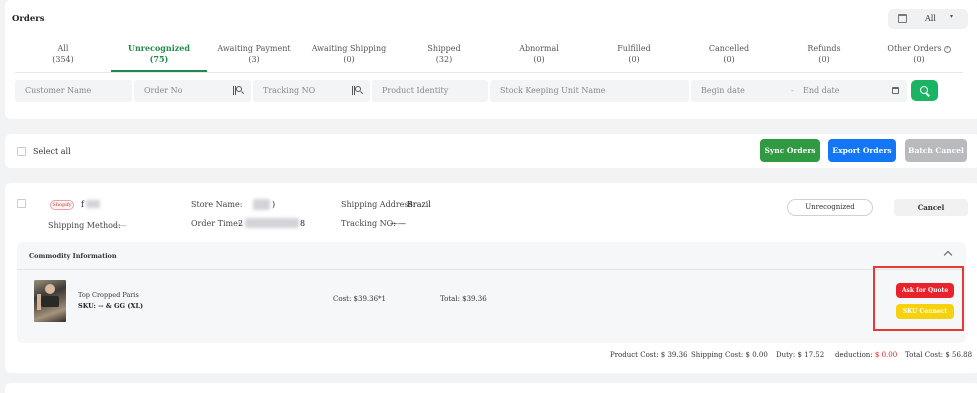 Image resolution: width=977 pixels, height=393 pixels. Describe the element at coordinates (866, 355) in the screenshot. I see `deduction-summary: deduction: $ 0.00` at that location.